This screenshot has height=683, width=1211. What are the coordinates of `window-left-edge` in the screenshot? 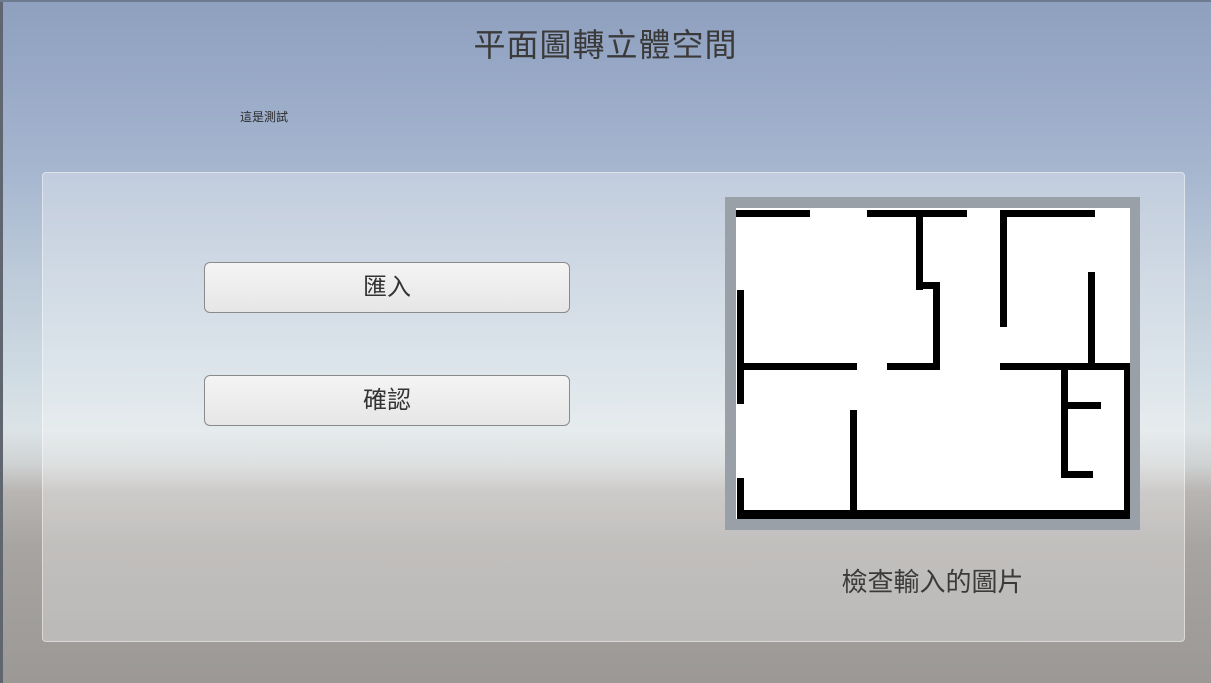 It's located at (1, 341).